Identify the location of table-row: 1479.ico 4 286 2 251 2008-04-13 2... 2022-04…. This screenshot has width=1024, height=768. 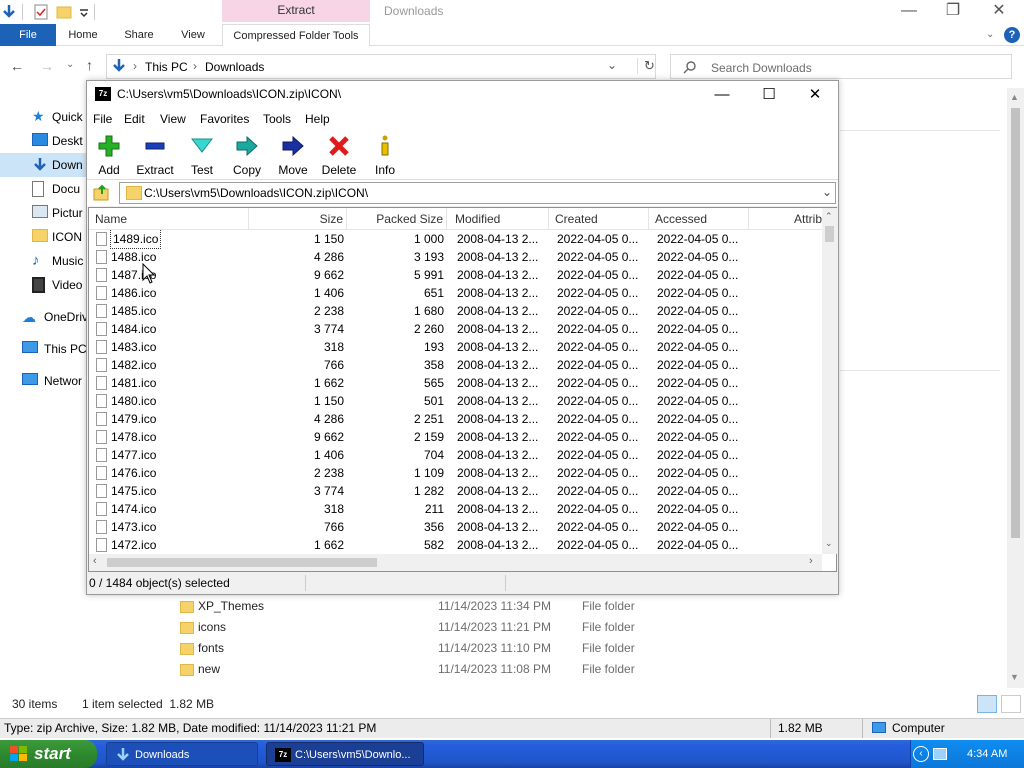
(455, 419).